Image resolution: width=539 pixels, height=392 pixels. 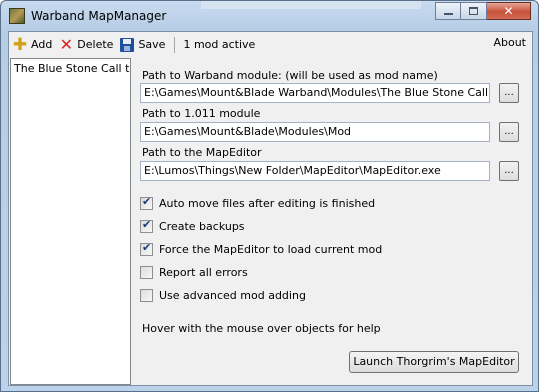 I want to click on window-title: Warband MapManager, so click(x=99, y=16).